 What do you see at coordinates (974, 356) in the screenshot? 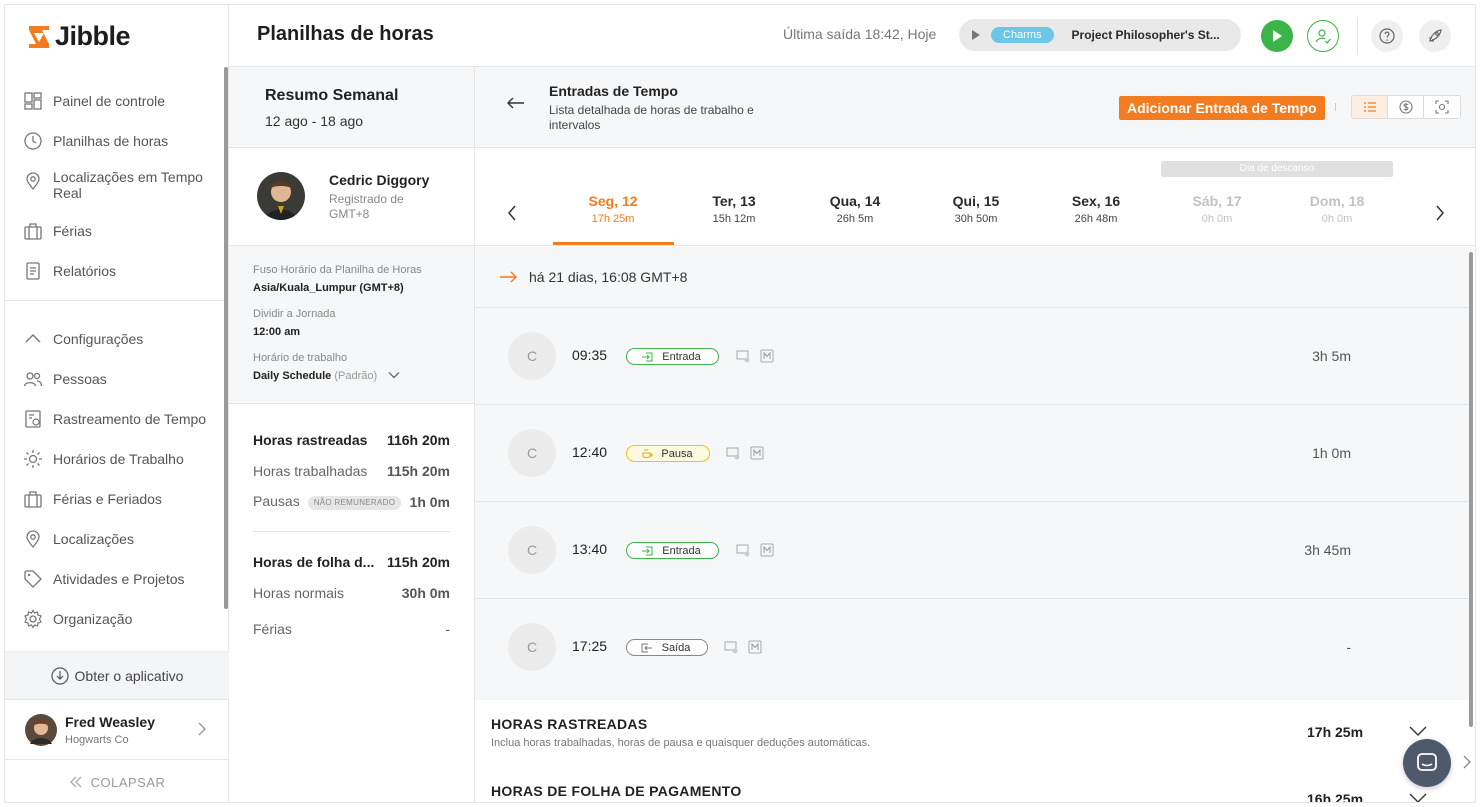
I see `time-entry-row: C 09:35 Entrada 3h 5m` at bounding box center [974, 356].